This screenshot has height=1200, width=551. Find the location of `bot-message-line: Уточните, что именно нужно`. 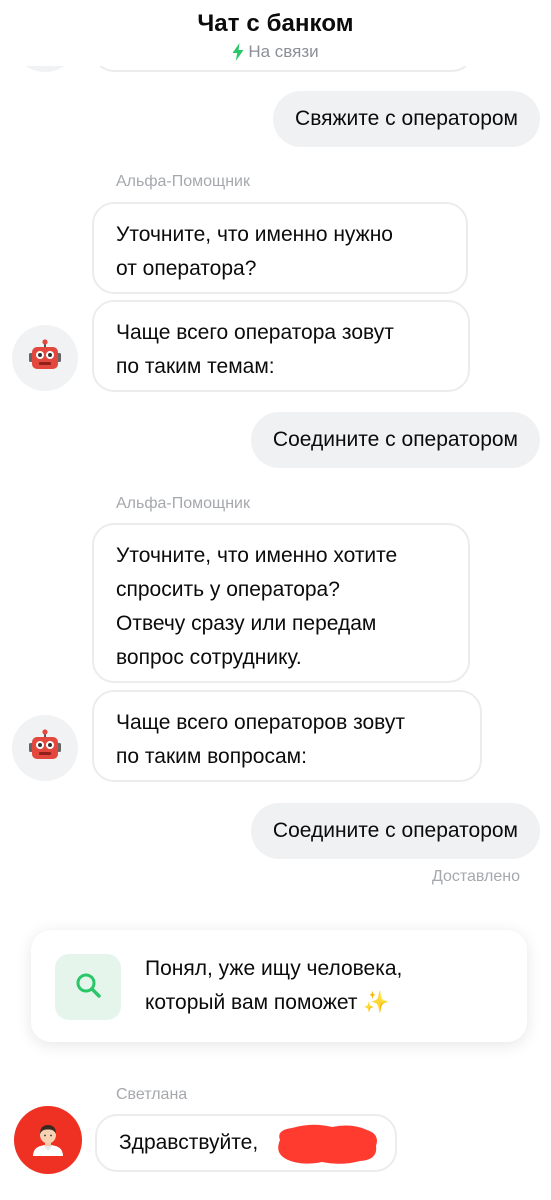

bot-message-line: Уточните, что именно нужно is located at coordinates (254, 234).